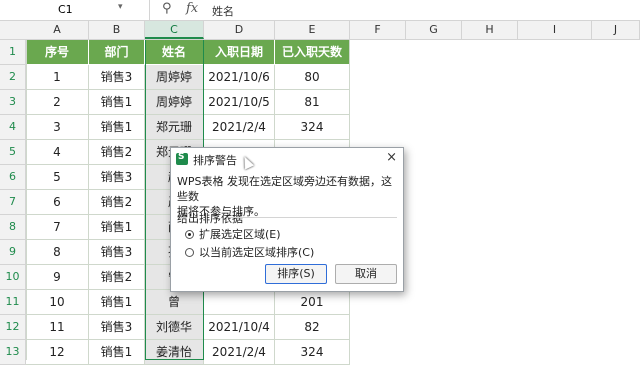 The width and height of the screenshot is (640, 365). Describe the element at coordinates (223, 11) in the screenshot. I see `formula-input: 姓名` at that location.